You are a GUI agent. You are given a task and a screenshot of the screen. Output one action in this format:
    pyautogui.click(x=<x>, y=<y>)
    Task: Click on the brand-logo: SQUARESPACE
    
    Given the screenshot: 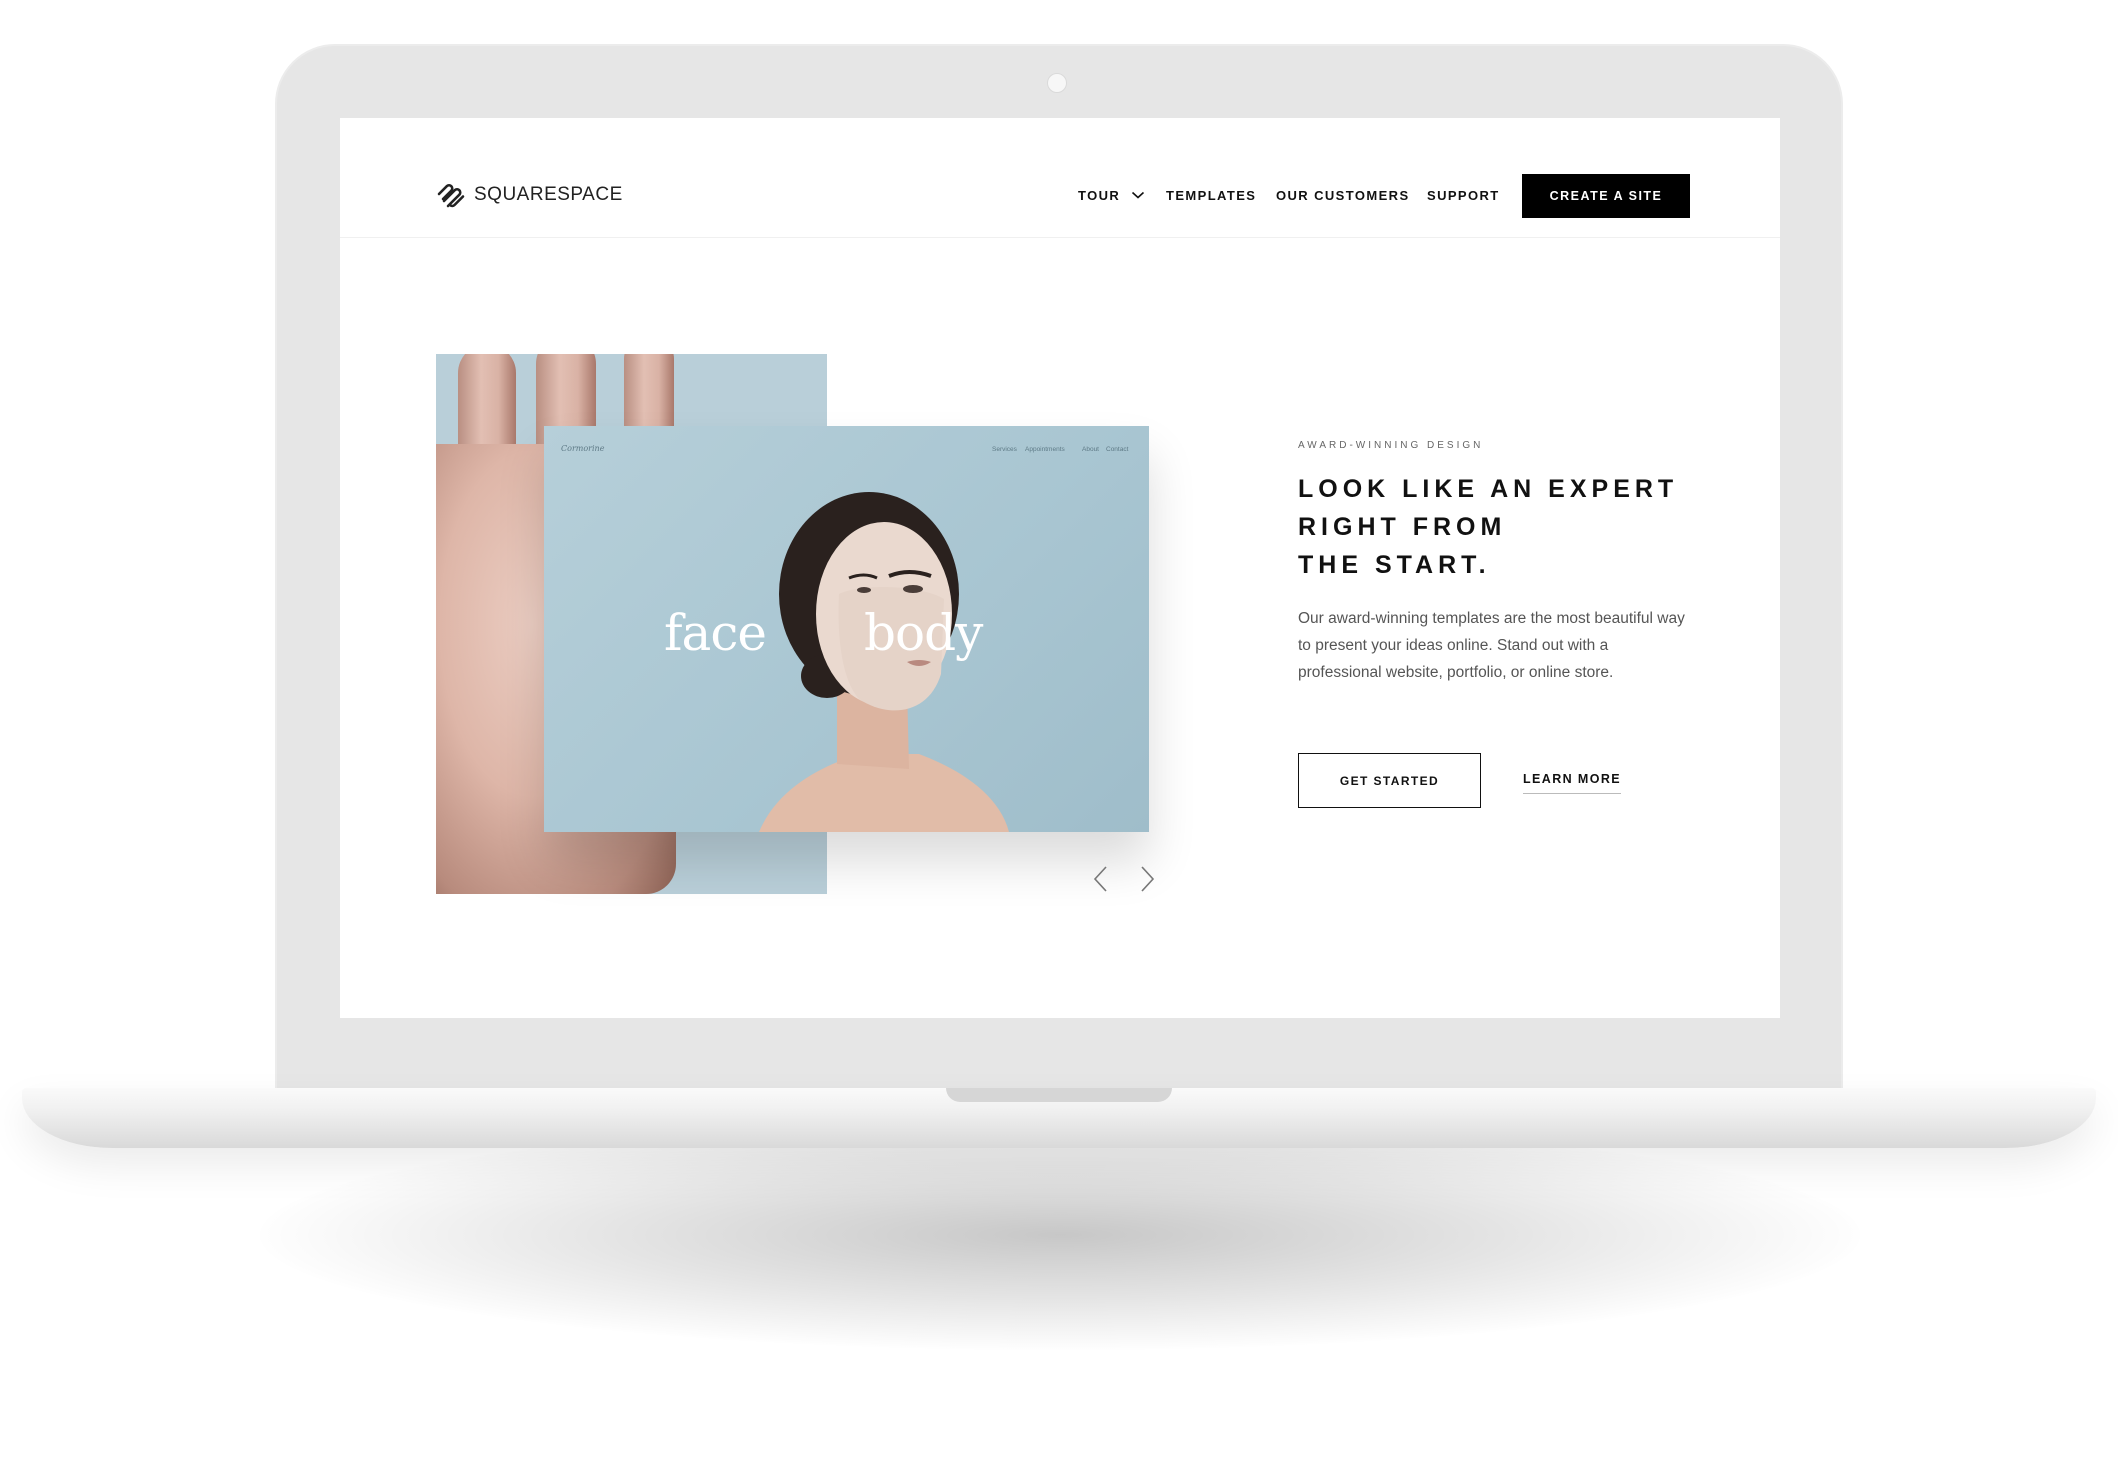 What is the action you would take?
    pyautogui.click(x=529, y=195)
    